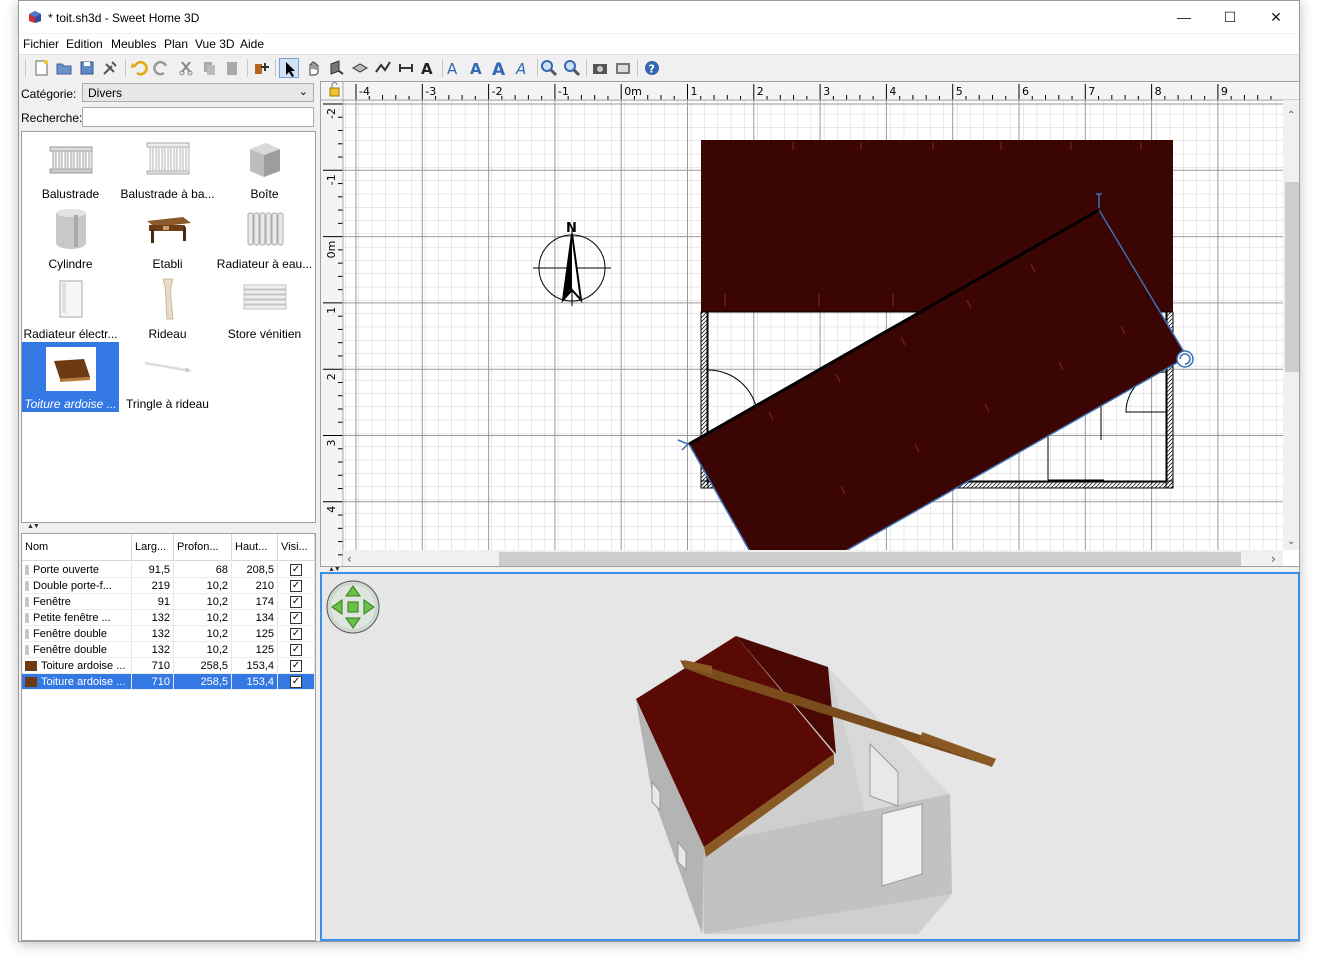 The height and width of the screenshot is (962, 1320). What do you see at coordinates (232, 68) in the screenshot?
I see `paste-icon` at bounding box center [232, 68].